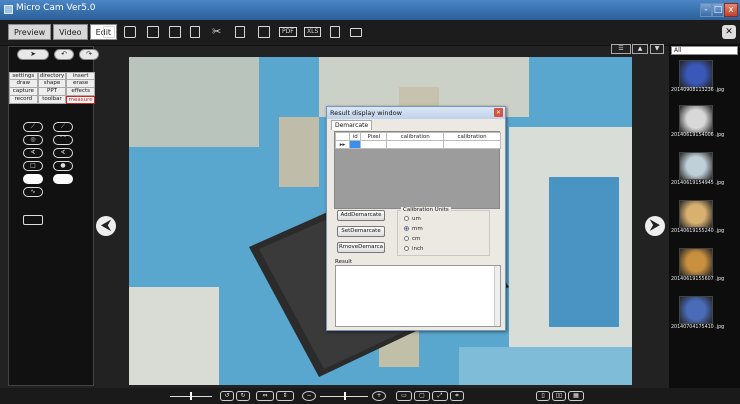 Image resolution: width=740 pixels, height=404 pixels. Describe the element at coordinates (729, 32) in the screenshot. I see `tools-icon: ✕` at that location.